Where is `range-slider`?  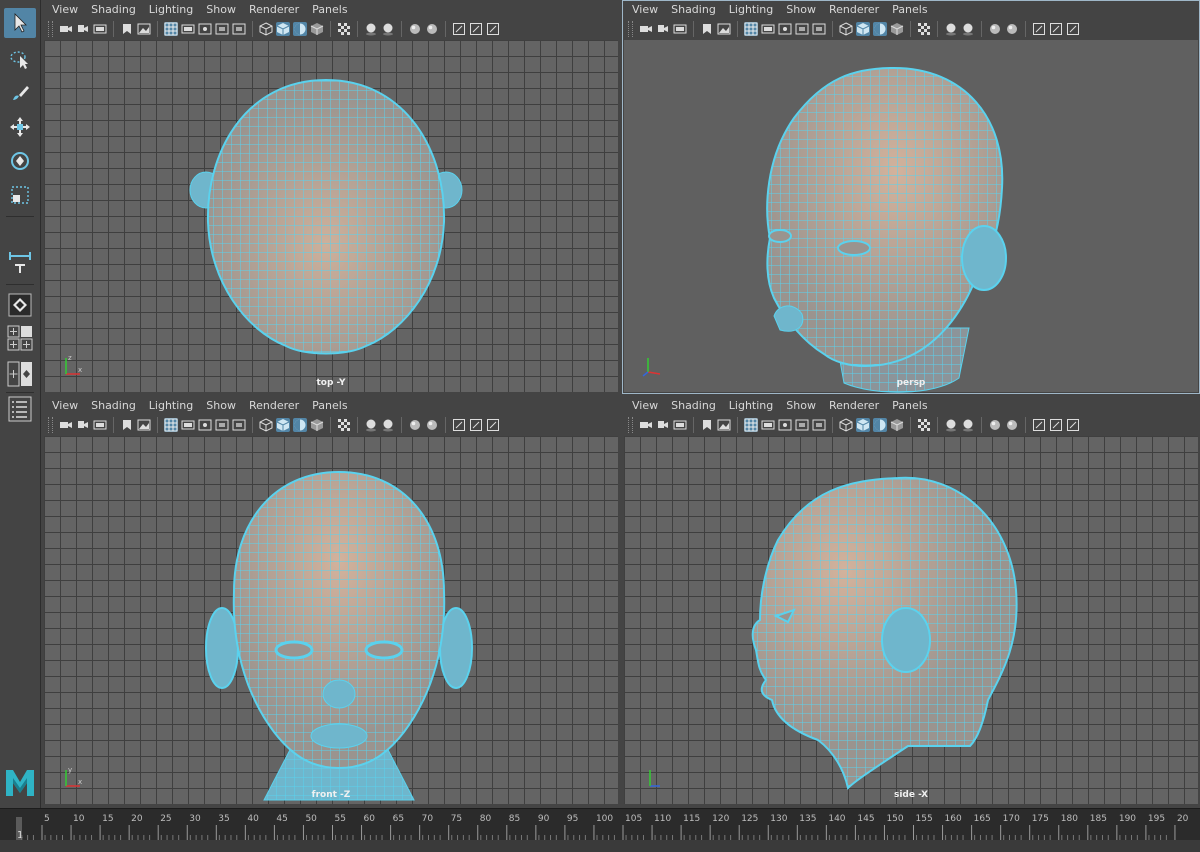
range-slider is located at coordinates (600, 846).